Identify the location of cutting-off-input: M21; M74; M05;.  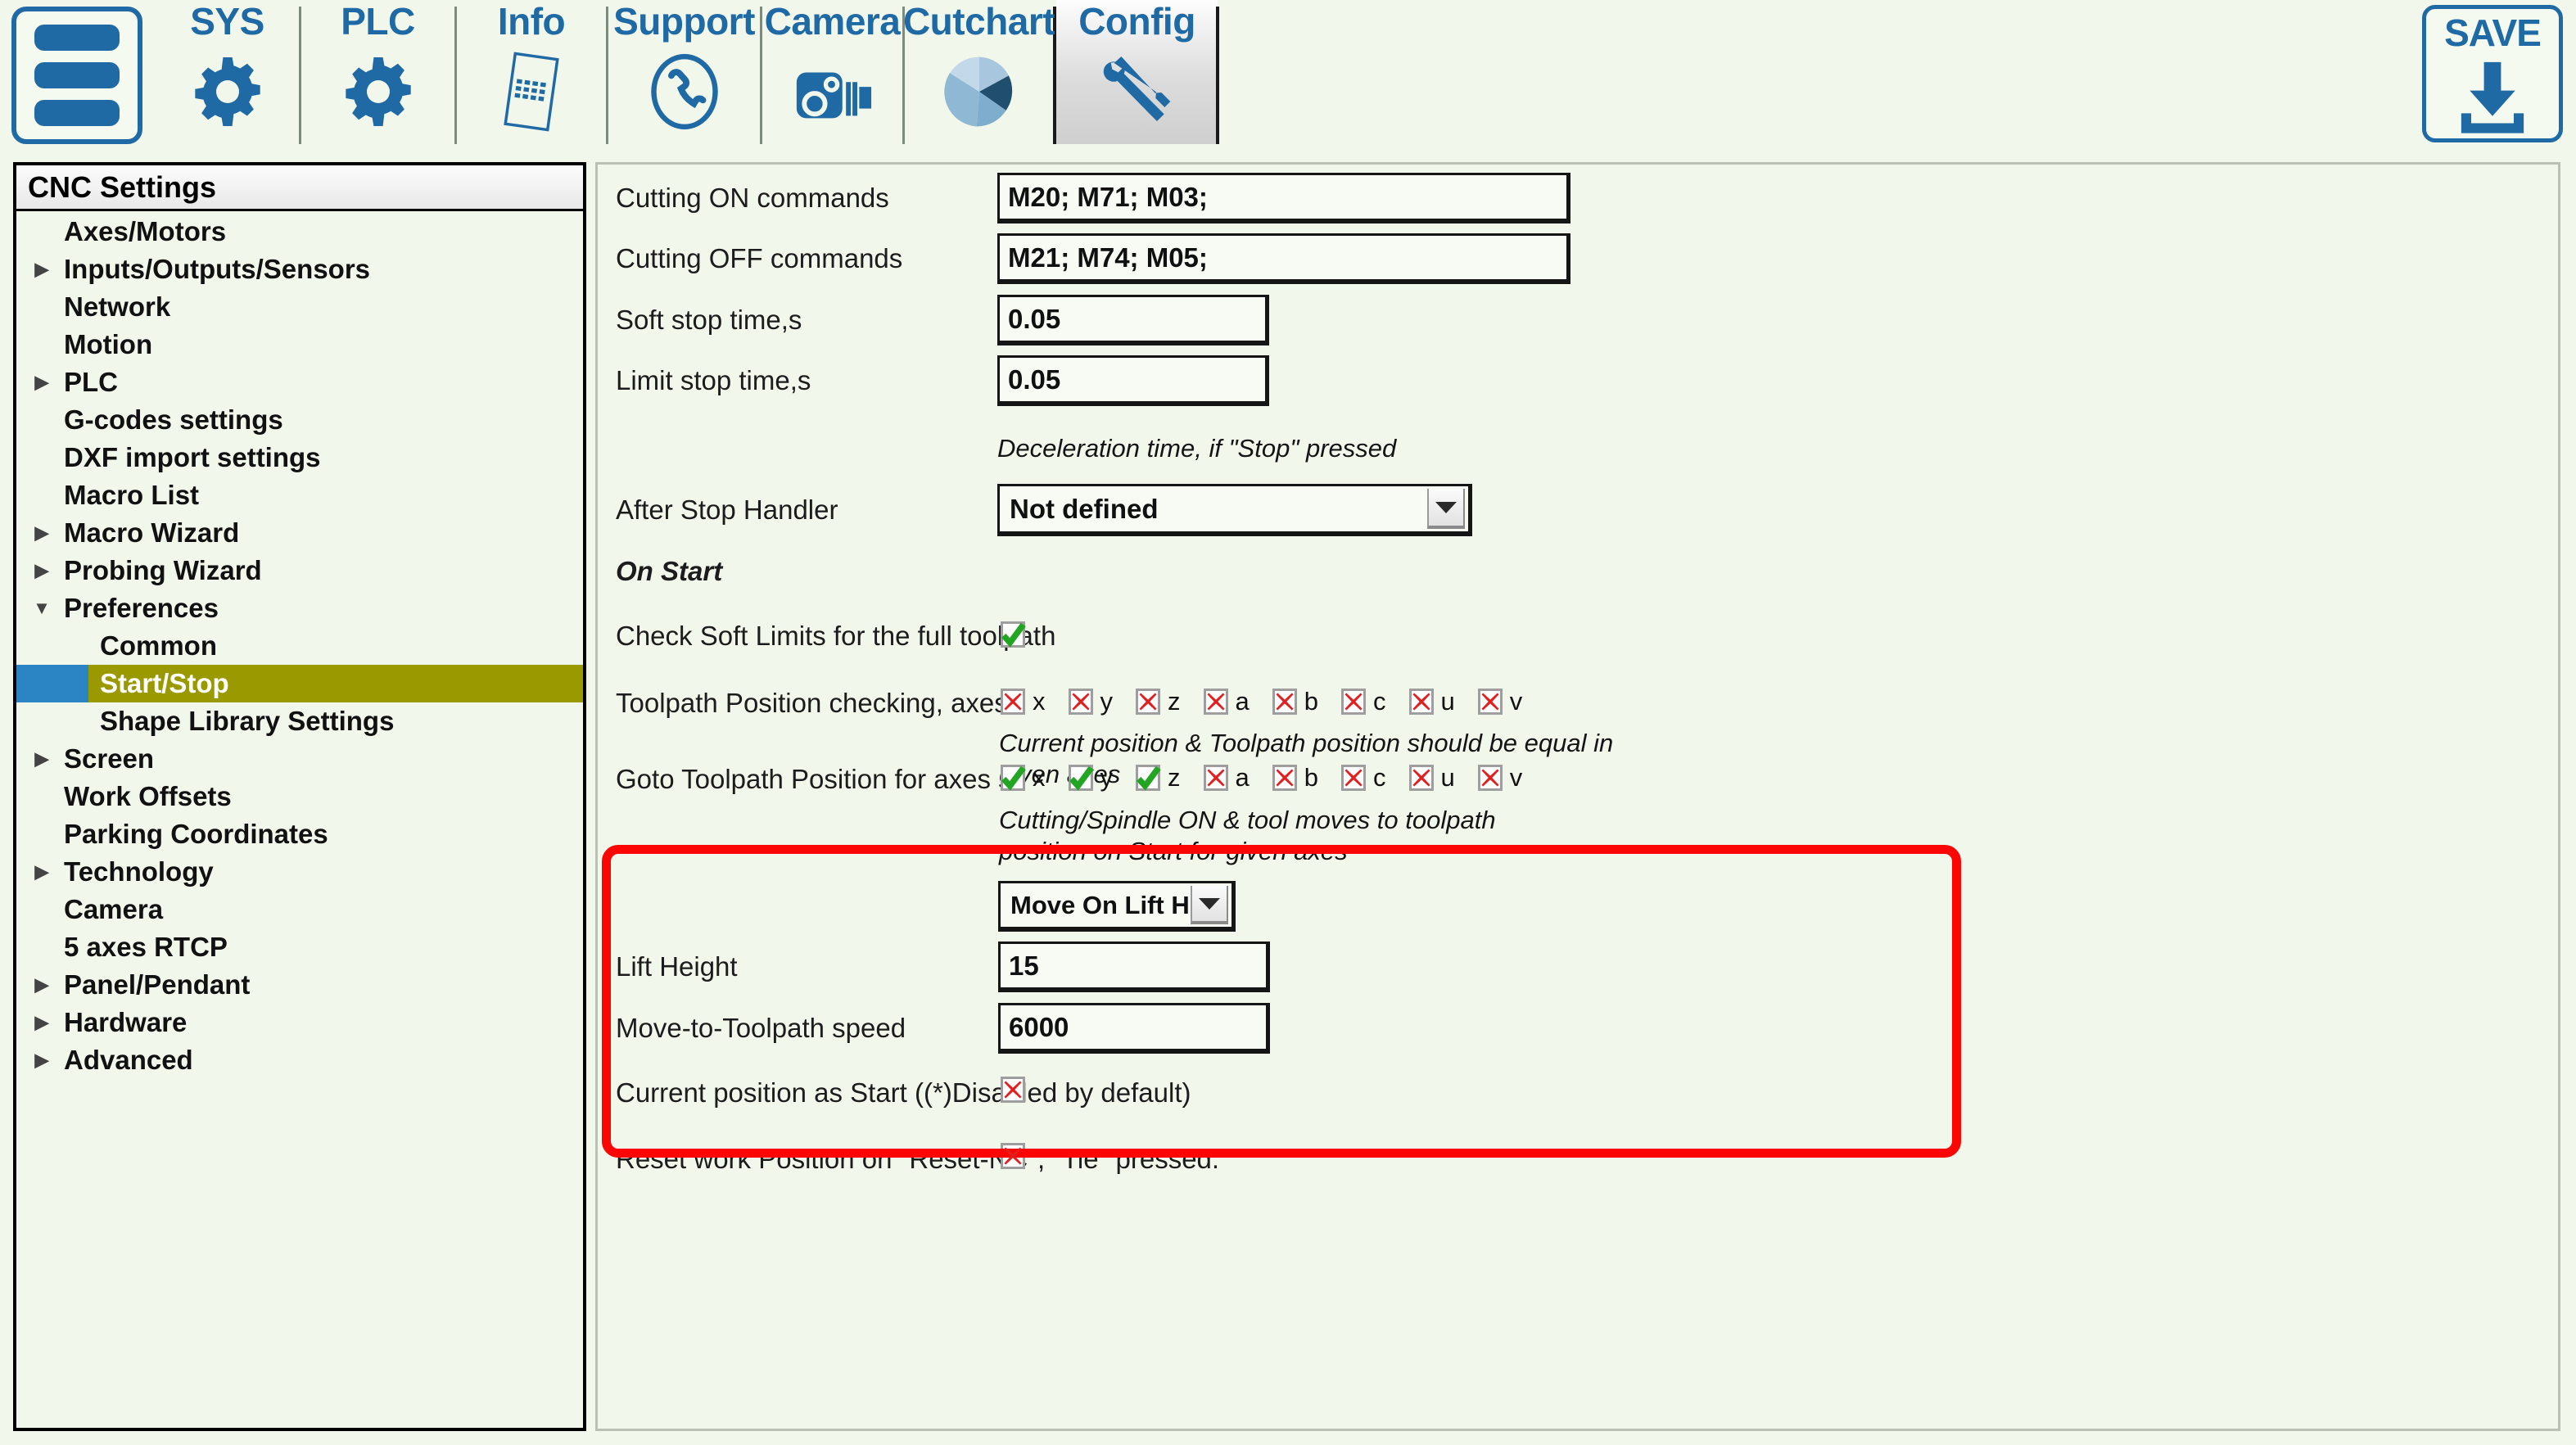
(1283, 258).